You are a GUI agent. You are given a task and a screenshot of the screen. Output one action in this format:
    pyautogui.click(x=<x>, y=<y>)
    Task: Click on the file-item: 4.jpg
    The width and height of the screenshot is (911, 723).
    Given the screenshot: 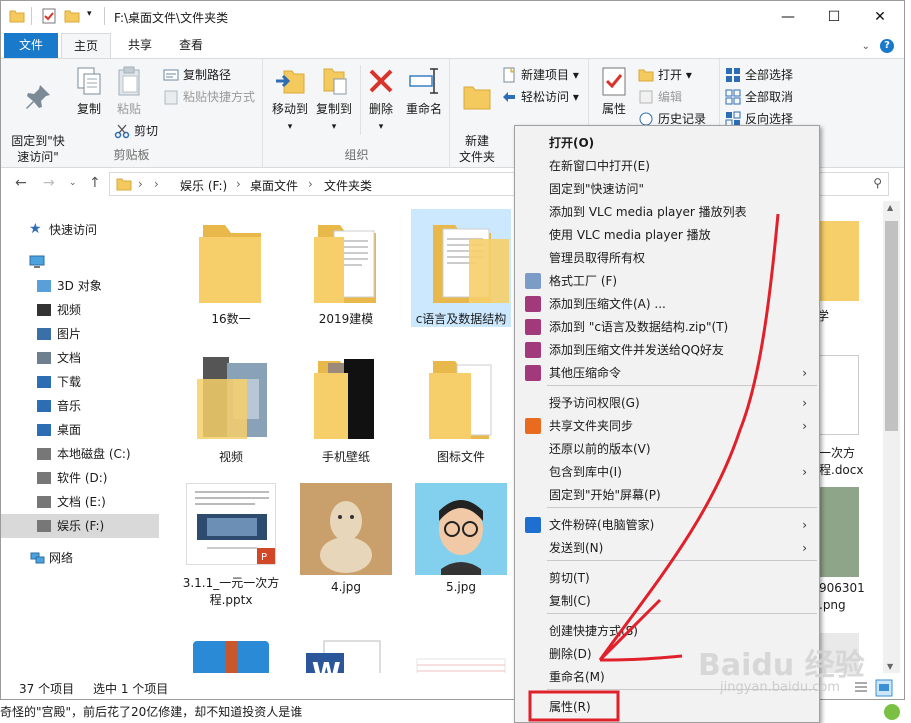 What is the action you would take?
    pyautogui.click(x=346, y=539)
    